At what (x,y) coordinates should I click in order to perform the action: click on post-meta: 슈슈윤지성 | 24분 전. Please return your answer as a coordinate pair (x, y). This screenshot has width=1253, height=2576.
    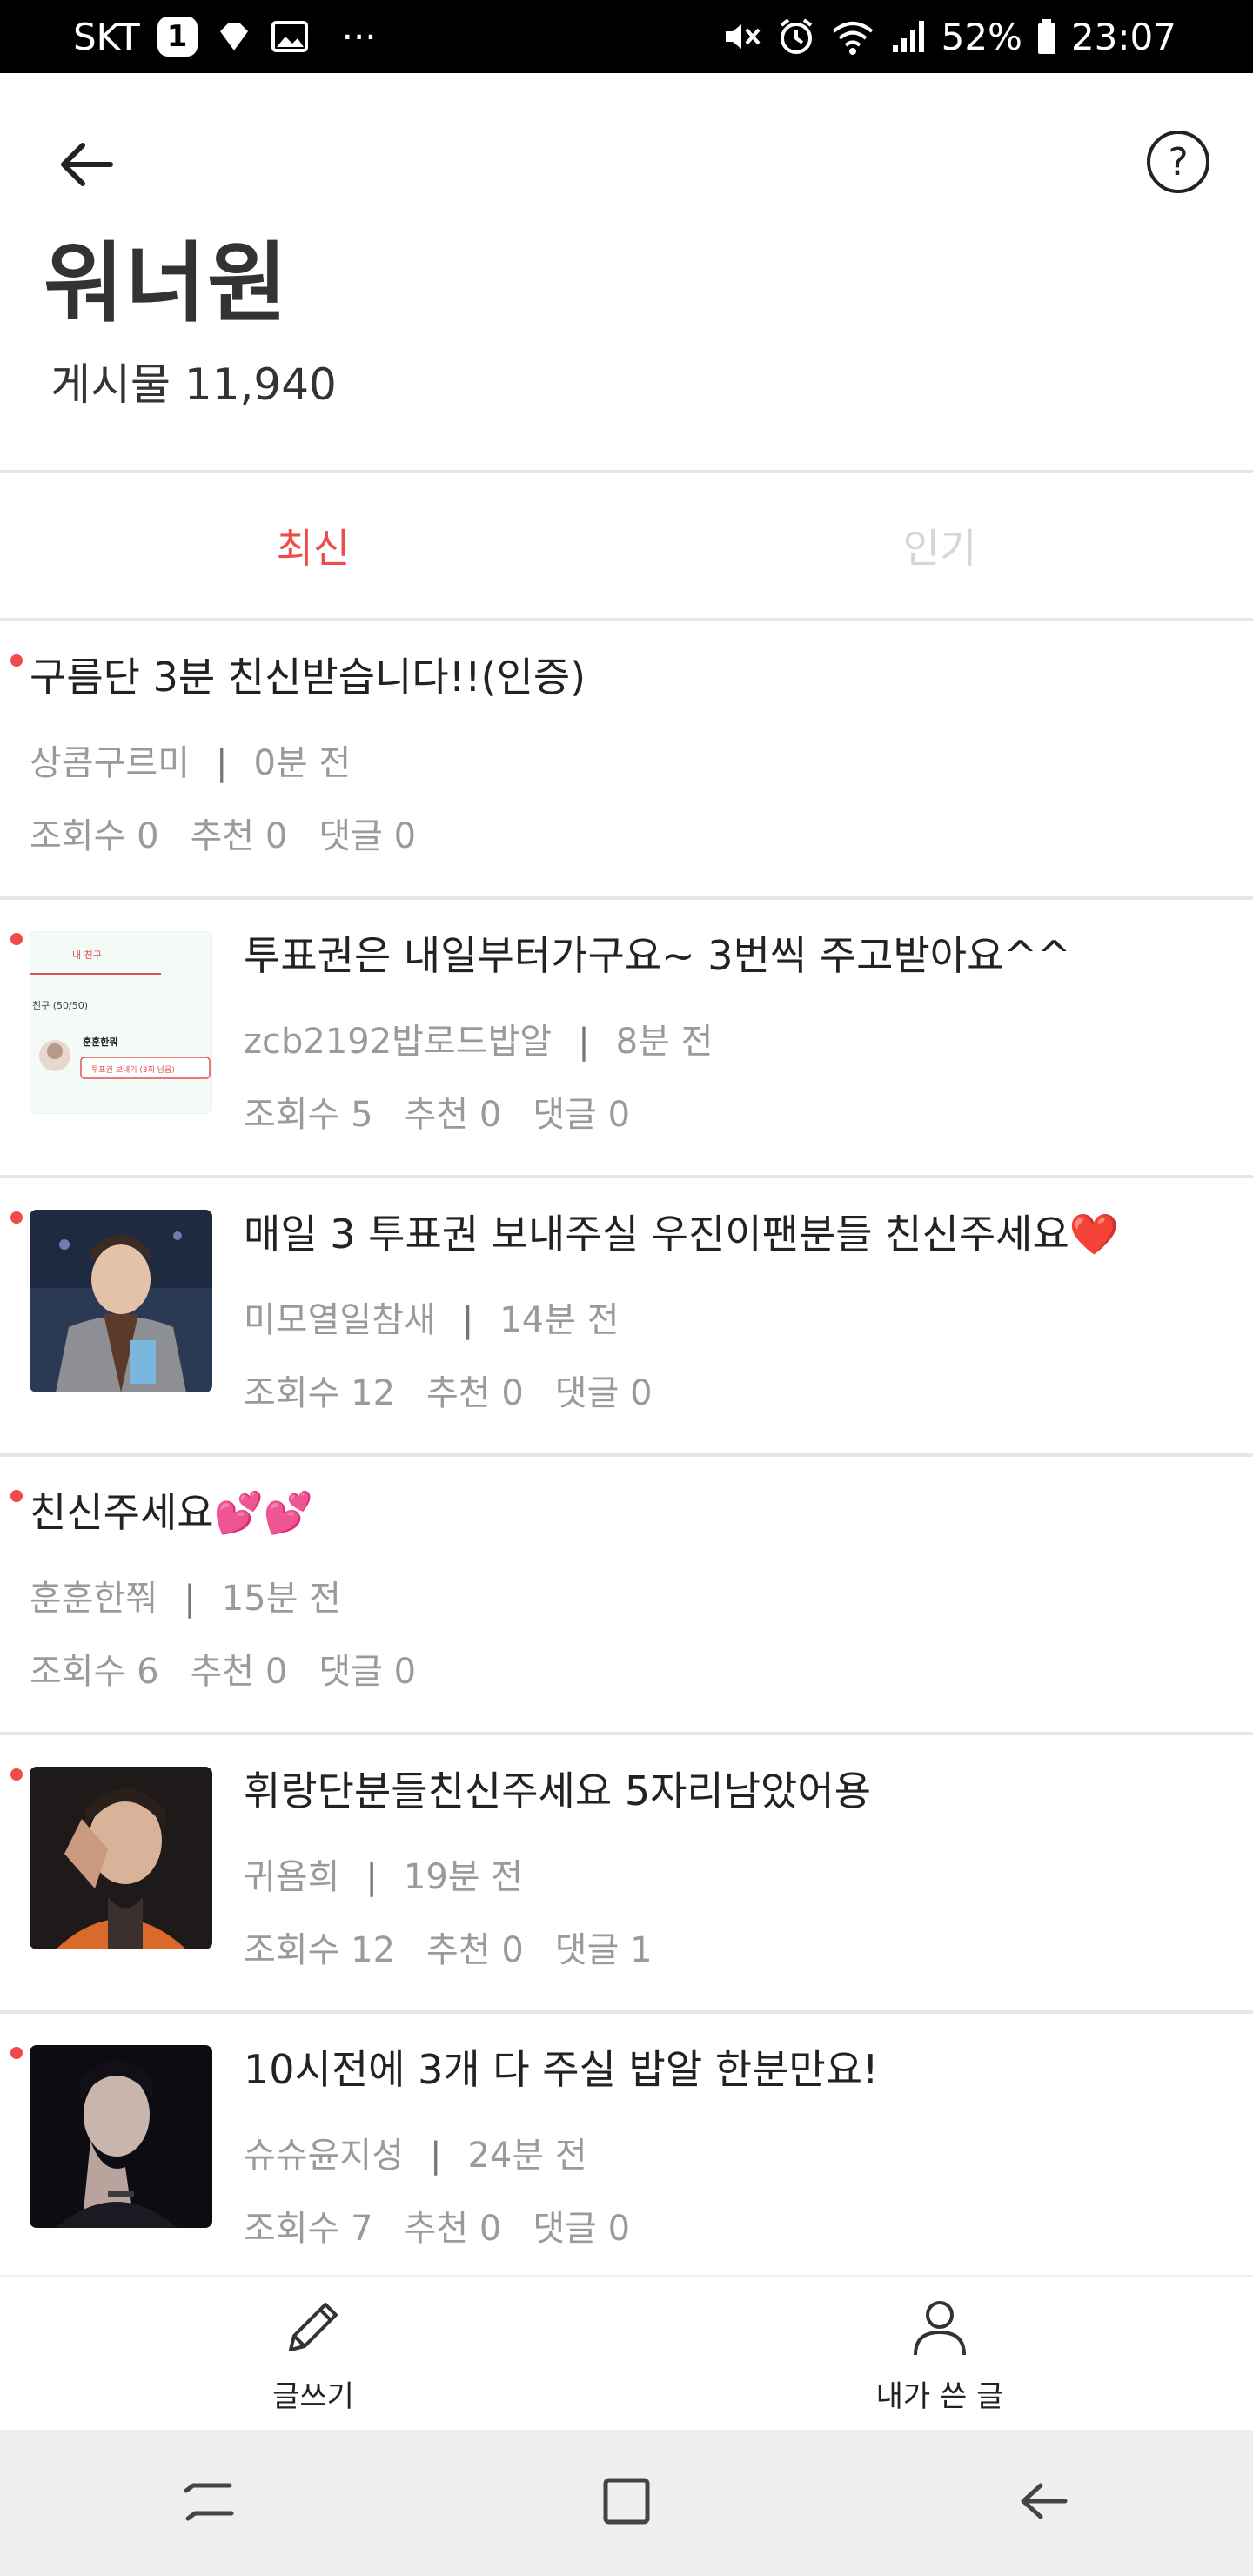
    Looking at the image, I should click on (415, 2152).